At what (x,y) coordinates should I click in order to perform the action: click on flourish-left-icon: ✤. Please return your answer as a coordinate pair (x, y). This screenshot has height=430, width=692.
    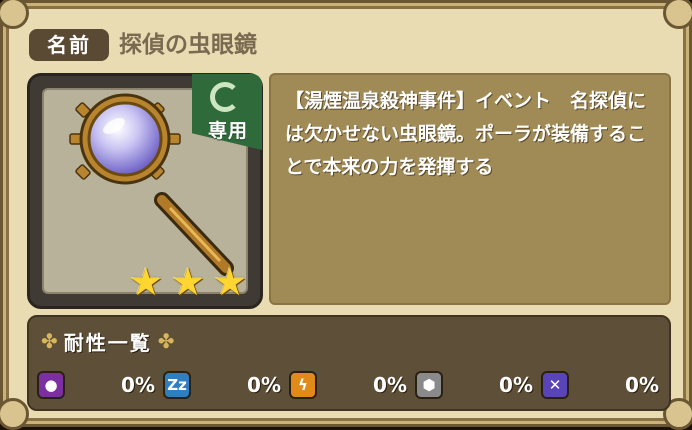
    Looking at the image, I should click on (49, 341).